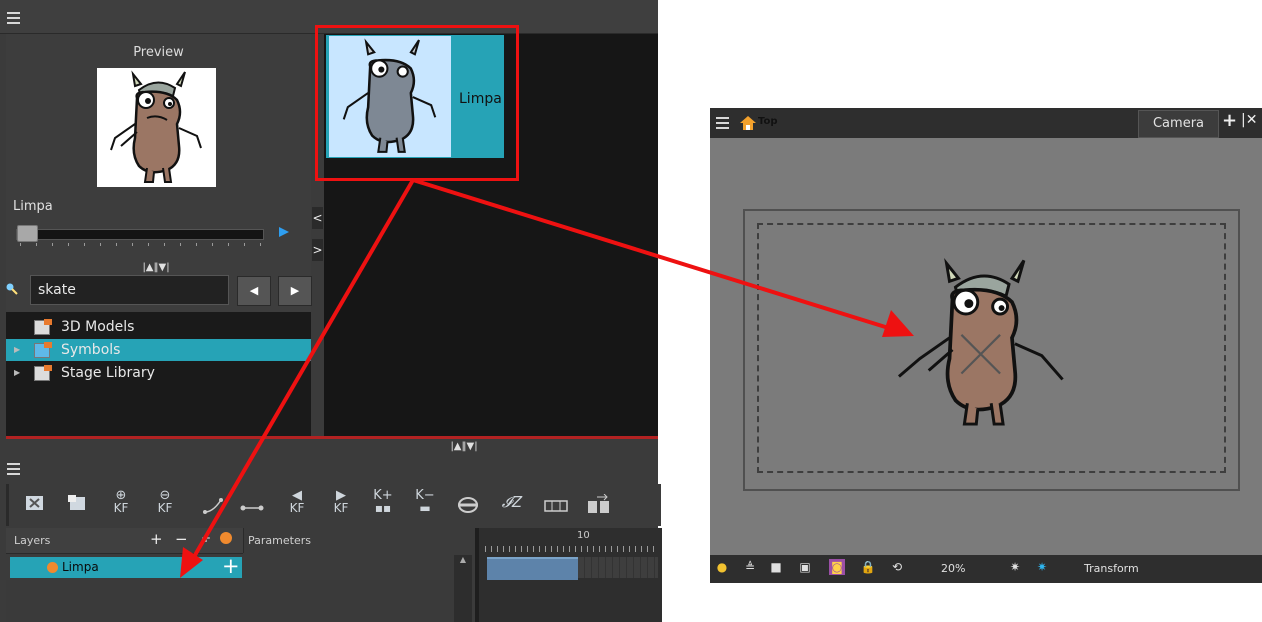 This screenshot has width=1262, height=622. Describe the element at coordinates (191, 562) in the screenshot. I see `arrow-to-timeline-head` at that location.